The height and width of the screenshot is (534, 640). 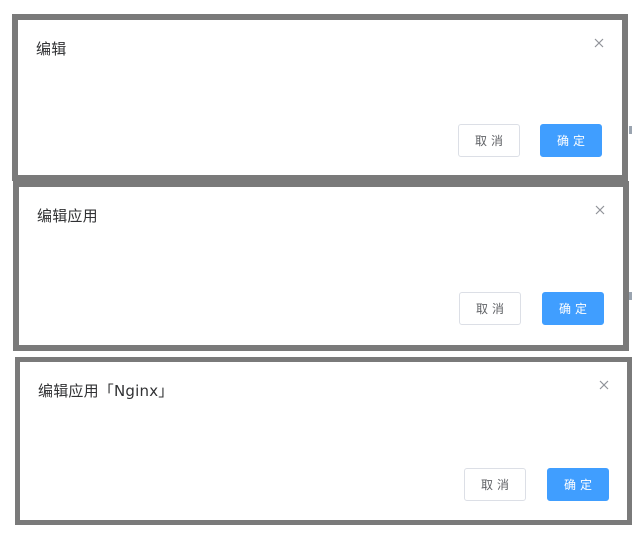 What do you see at coordinates (67, 216) in the screenshot?
I see `dialog-title: 编辑应用` at bounding box center [67, 216].